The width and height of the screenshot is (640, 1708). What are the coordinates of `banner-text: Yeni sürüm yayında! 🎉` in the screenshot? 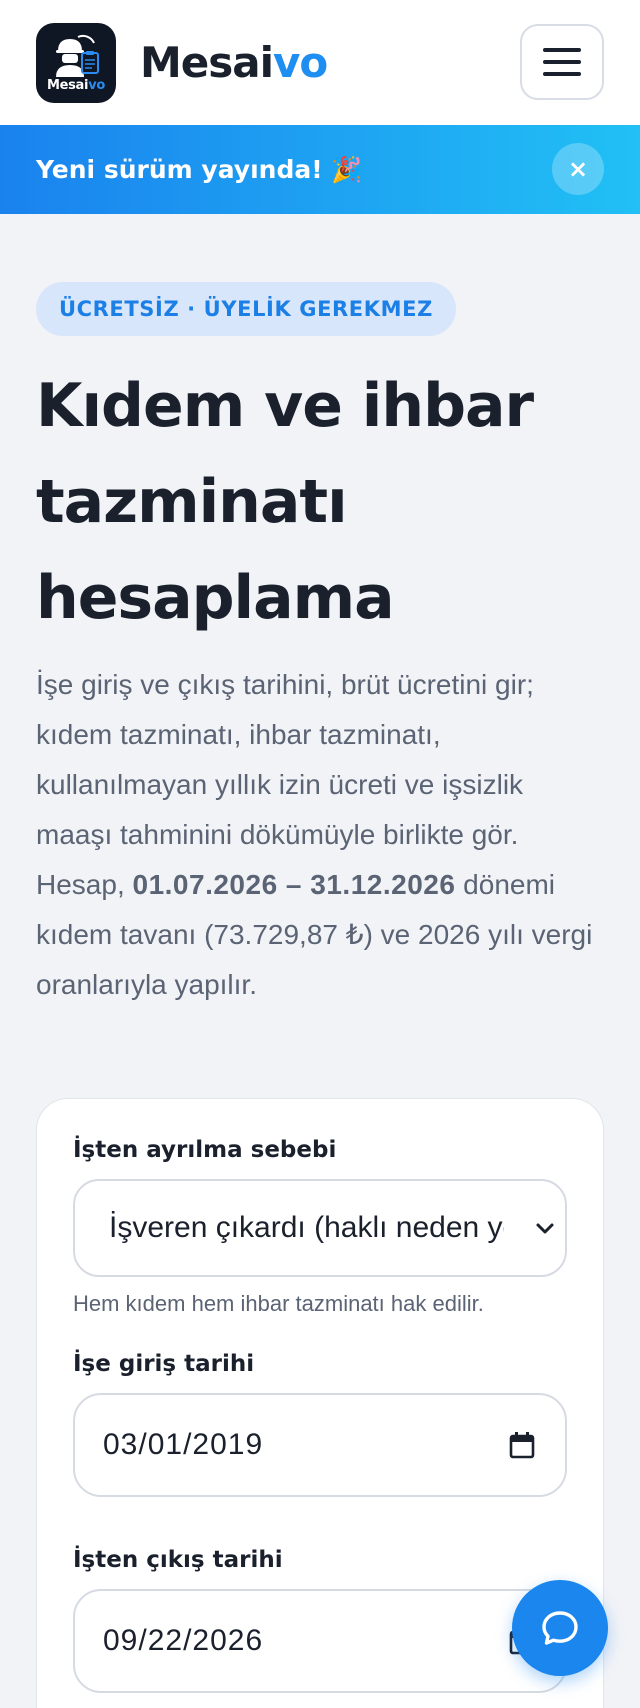 It's located at (199, 169).